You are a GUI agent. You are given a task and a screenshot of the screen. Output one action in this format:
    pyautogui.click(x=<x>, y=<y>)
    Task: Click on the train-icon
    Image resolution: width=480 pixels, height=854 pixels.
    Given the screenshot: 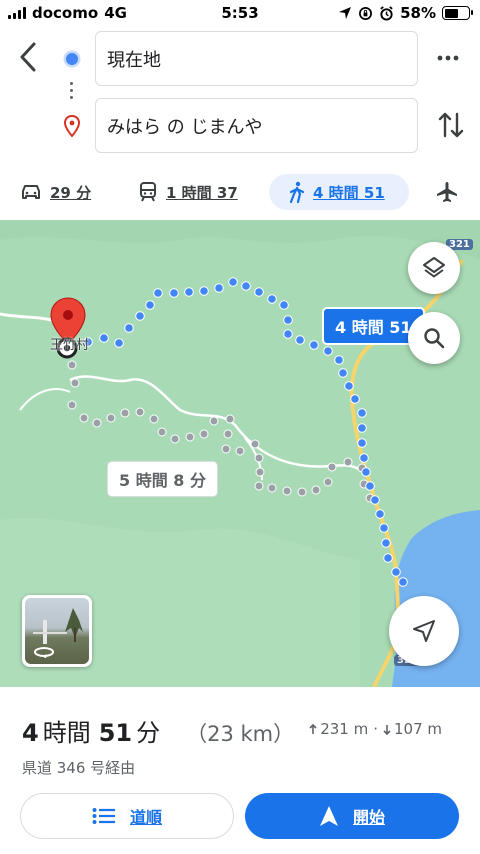 What is the action you would take?
    pyautogui.click(x=148, y=192)
    